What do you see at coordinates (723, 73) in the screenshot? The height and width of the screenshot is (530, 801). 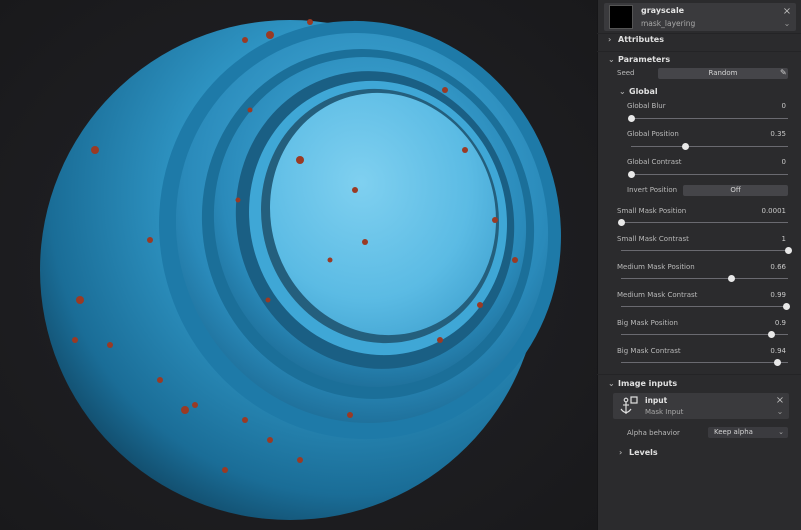 I see `random-seed-button: Random` at bounding box center [723, 73].